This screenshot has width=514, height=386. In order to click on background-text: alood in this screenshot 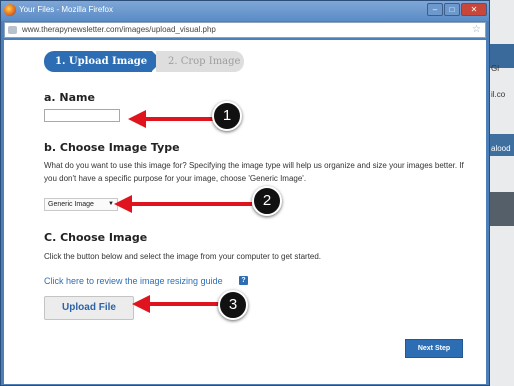, I will do `click(501, 148)`.